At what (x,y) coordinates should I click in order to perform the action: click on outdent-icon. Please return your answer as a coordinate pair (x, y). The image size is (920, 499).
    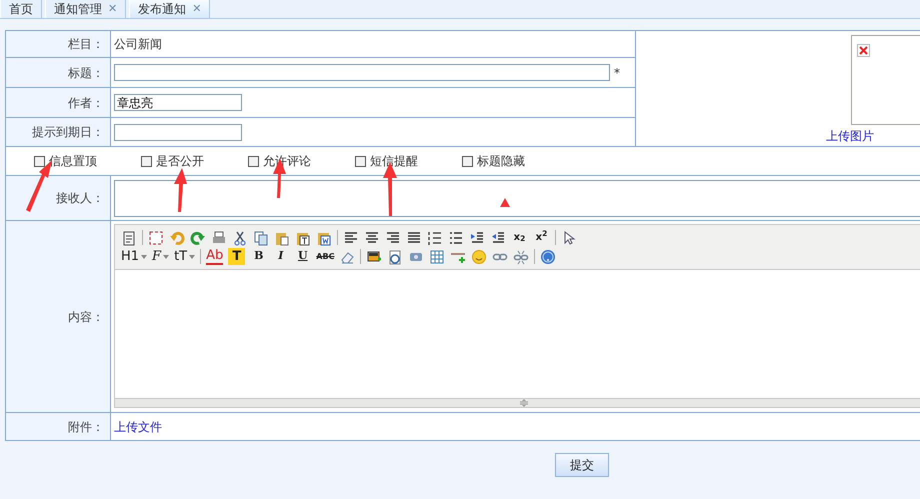
    Looking at the image, I should click on (498, 238).